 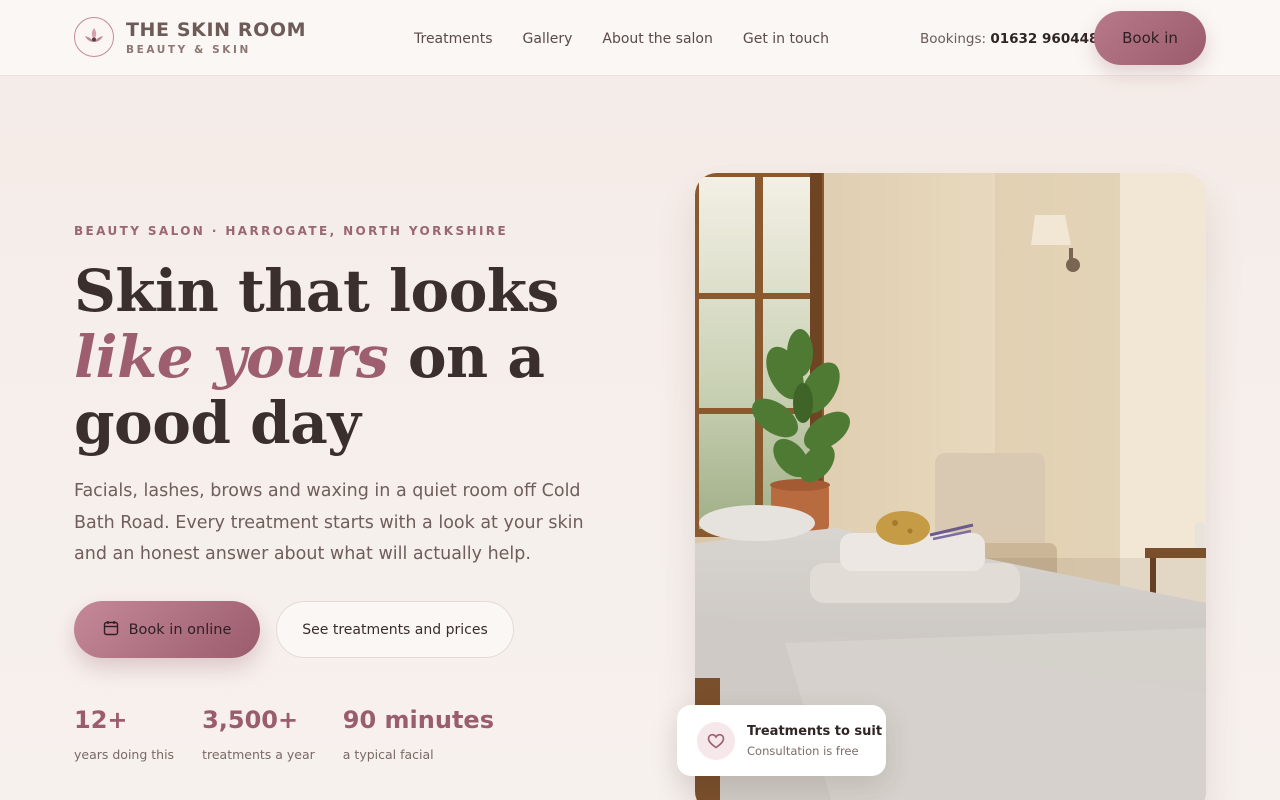 I want to click on stat-value: 3,500+, so click(x=250, y=720).